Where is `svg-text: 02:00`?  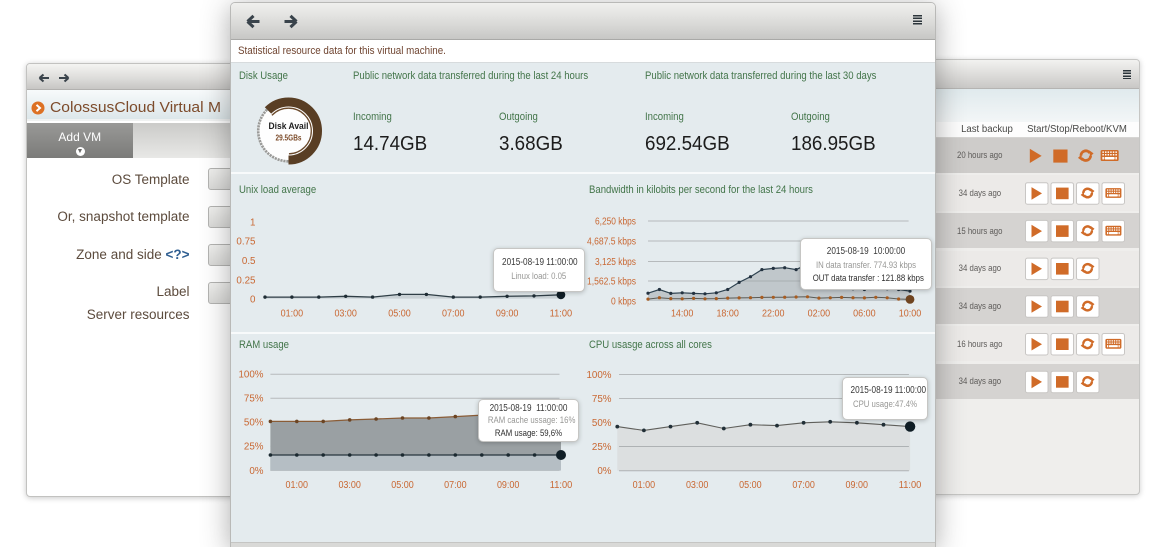
svg-text: 02:00 is located at coordinates (819, 314).